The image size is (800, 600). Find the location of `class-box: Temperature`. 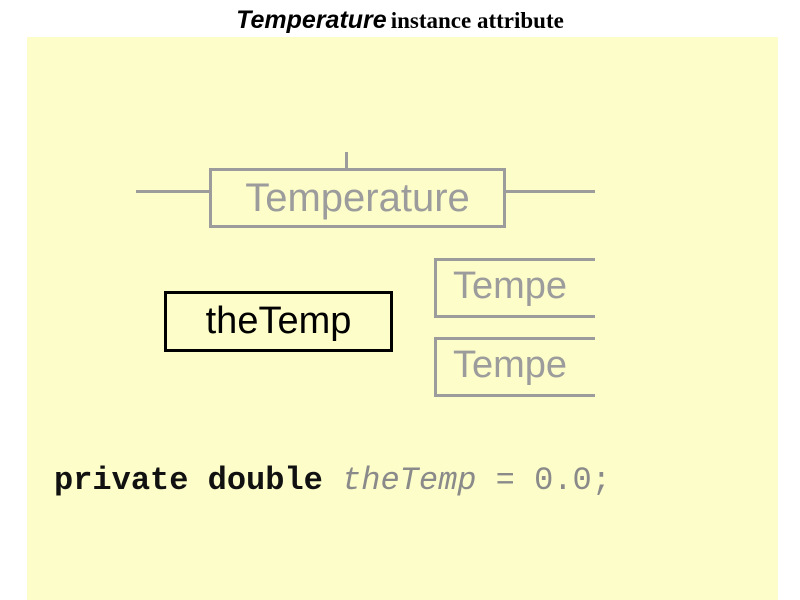

class-box: Temperature is located at coordinates (357, 198).